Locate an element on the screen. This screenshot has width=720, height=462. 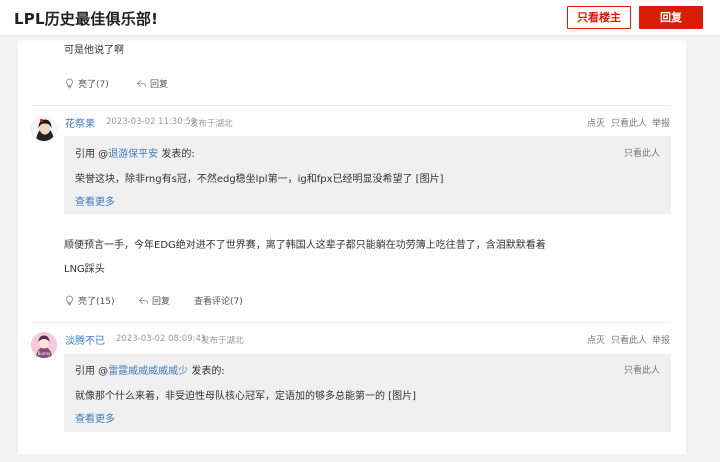
like-action: 亮了(15) is located at coordinates (89, 300).